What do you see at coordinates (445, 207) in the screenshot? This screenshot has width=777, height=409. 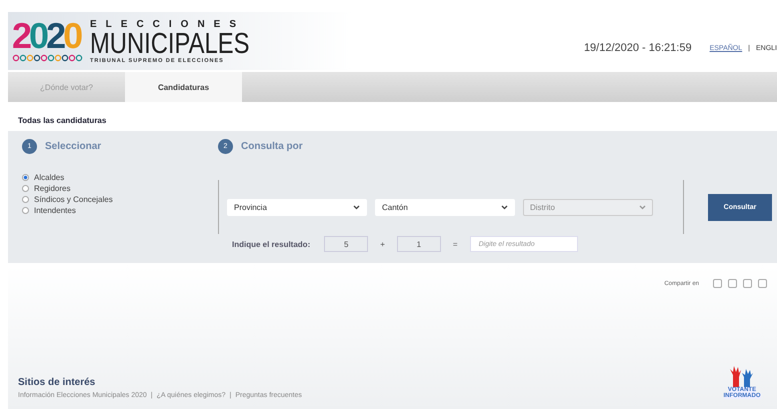 I see `dropdown: Cantón` at bounding box center [445, 207].